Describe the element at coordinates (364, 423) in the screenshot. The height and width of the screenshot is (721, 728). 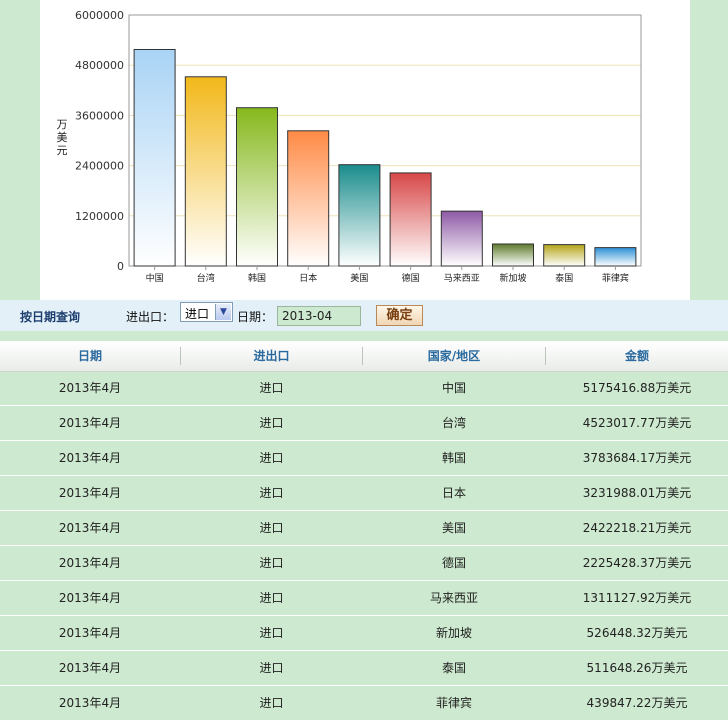
I see `table-row: 2013年4月 进口 台湾 4523017.77万美元` at that location.